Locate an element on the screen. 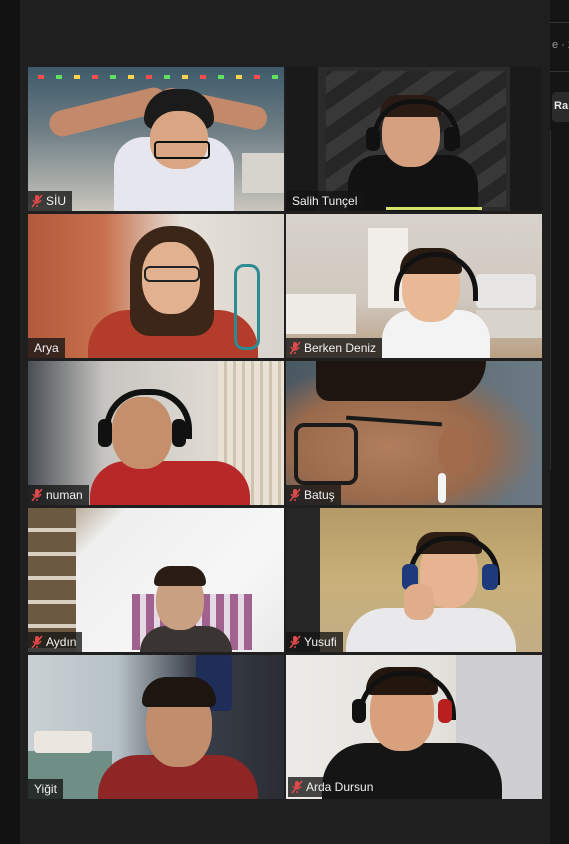 Image resolution: width=569 pixels, height=844 pixels. participant-name: Yiğit is located at coordinates (45, 789).